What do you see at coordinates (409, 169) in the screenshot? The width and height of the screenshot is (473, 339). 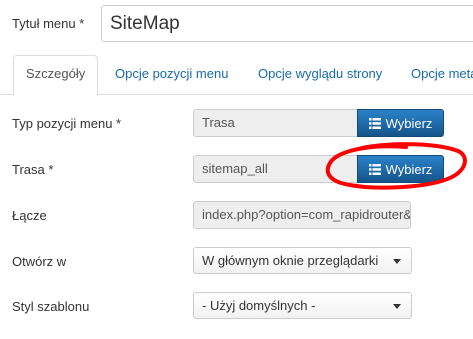 I see `route-select-button-label: Wybierz` at bounding box center [409, 169].